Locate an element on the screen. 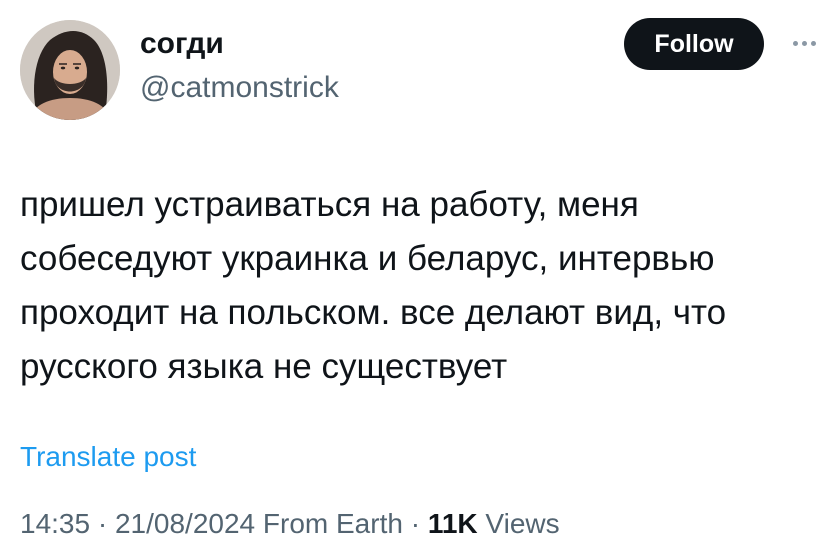  display-name: согди is located at coordinates (182, 44).